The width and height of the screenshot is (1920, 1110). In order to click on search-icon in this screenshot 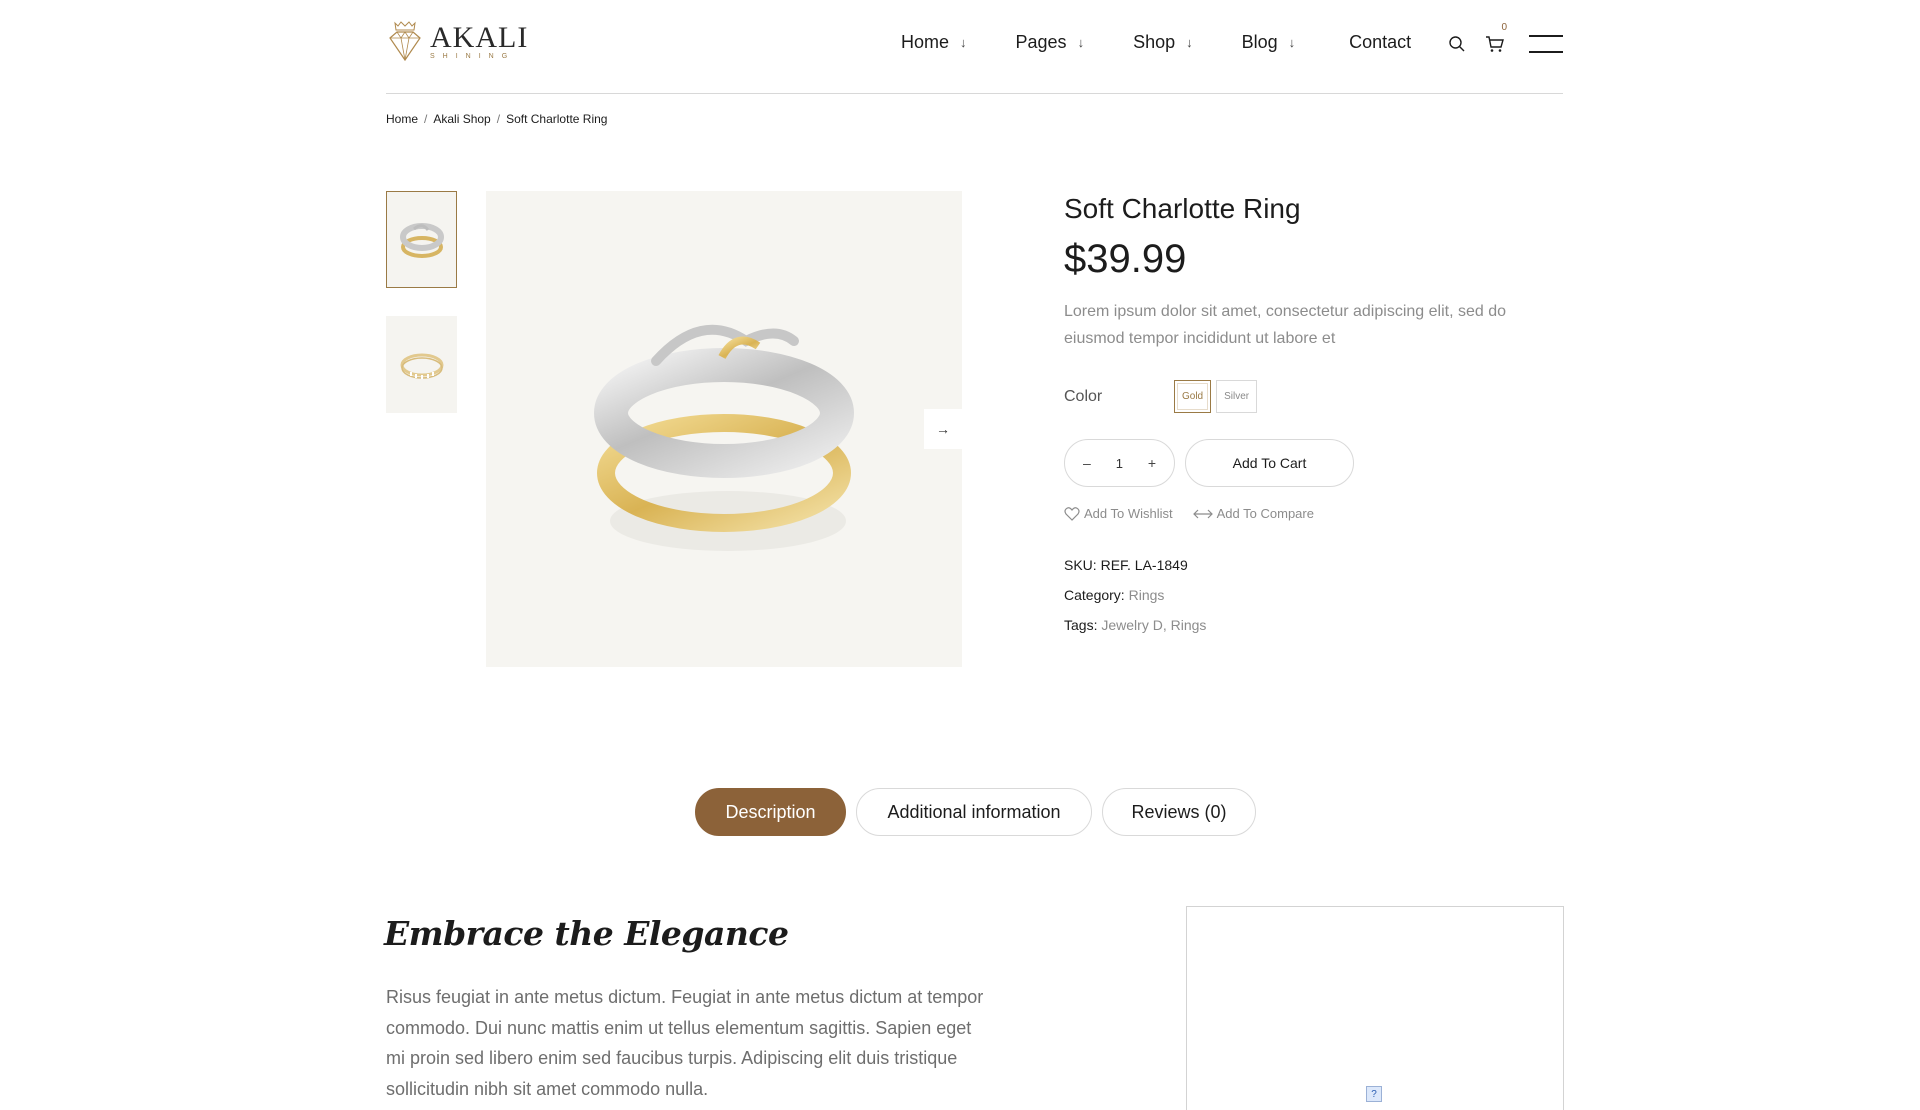, I will do `click(1457, 44)`.